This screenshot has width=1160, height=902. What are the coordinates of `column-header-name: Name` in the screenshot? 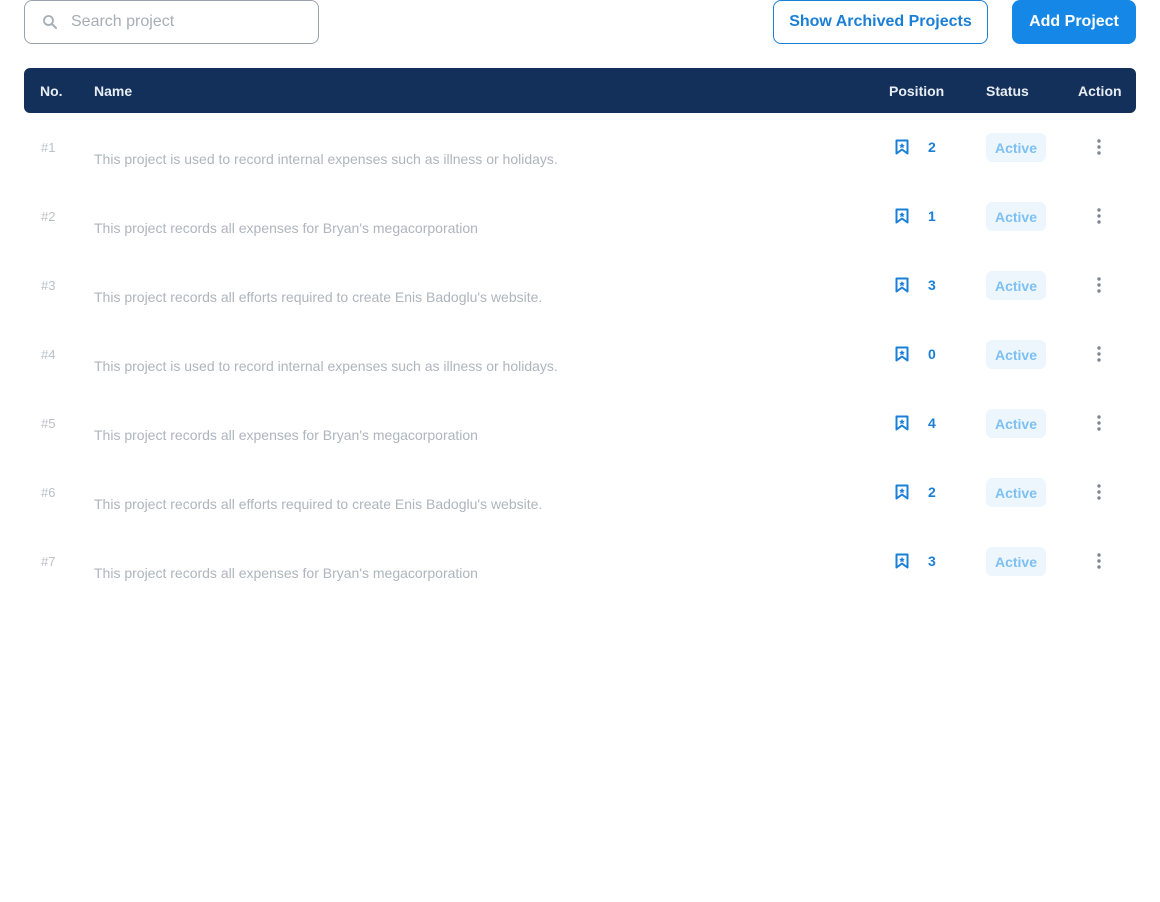 It's located at (113, 91).